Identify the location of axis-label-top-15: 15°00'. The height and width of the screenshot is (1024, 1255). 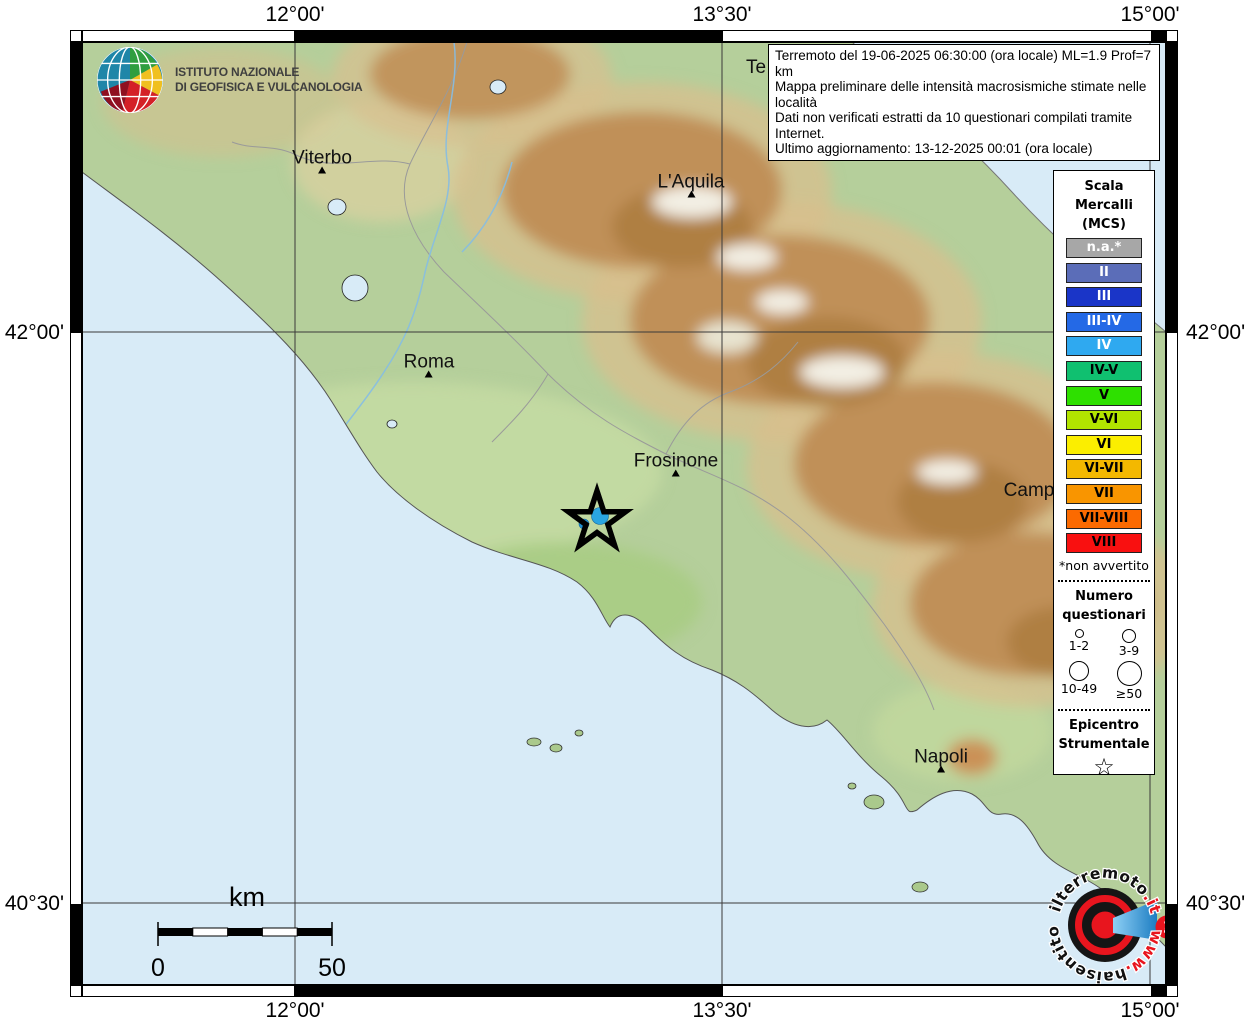
(1150, 14).